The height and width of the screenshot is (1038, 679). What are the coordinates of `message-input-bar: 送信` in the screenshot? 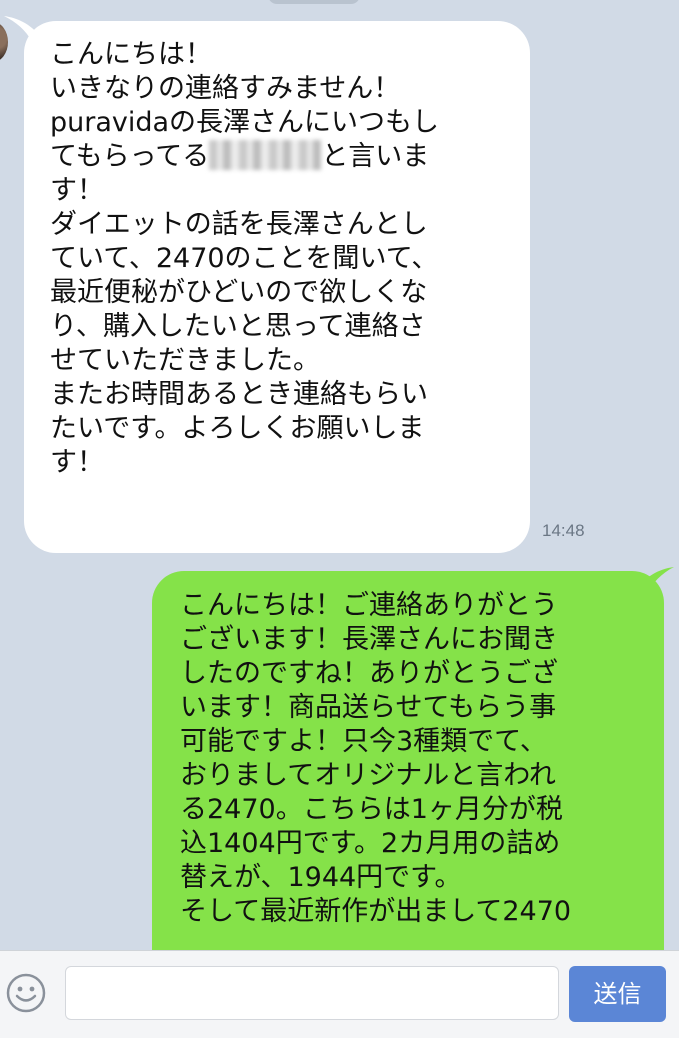 It's located at (339, 994).